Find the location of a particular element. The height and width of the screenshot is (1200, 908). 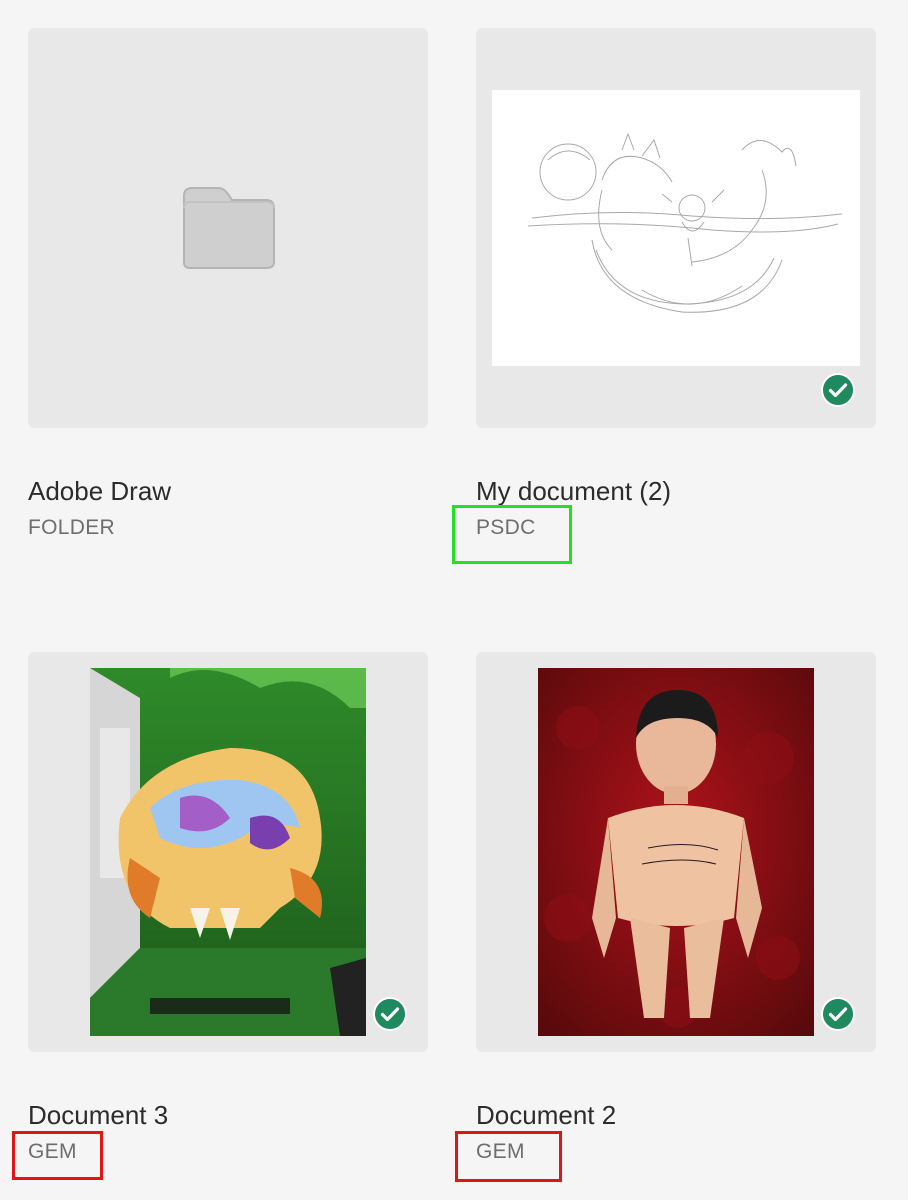

wooden-figure-photo-thumbnail is located at coordinates (676, 852).